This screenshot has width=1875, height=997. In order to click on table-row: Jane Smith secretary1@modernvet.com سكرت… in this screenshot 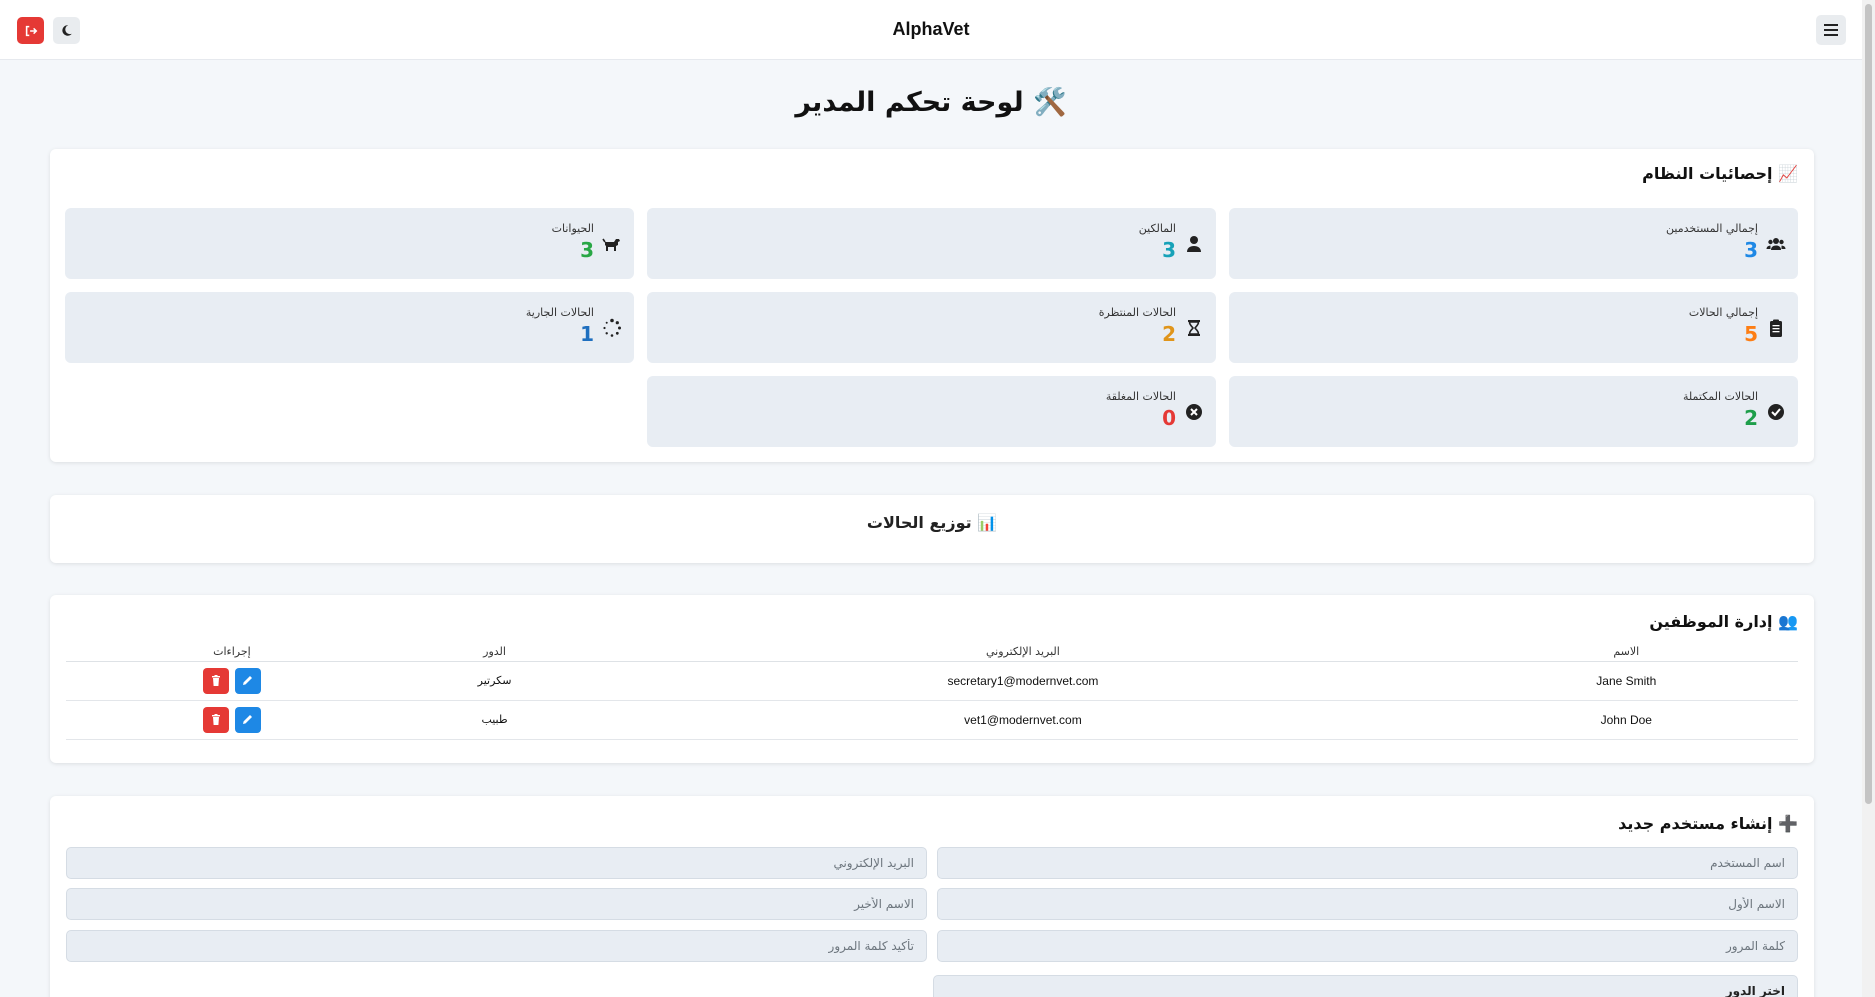, I will do `click(932, 681)`.